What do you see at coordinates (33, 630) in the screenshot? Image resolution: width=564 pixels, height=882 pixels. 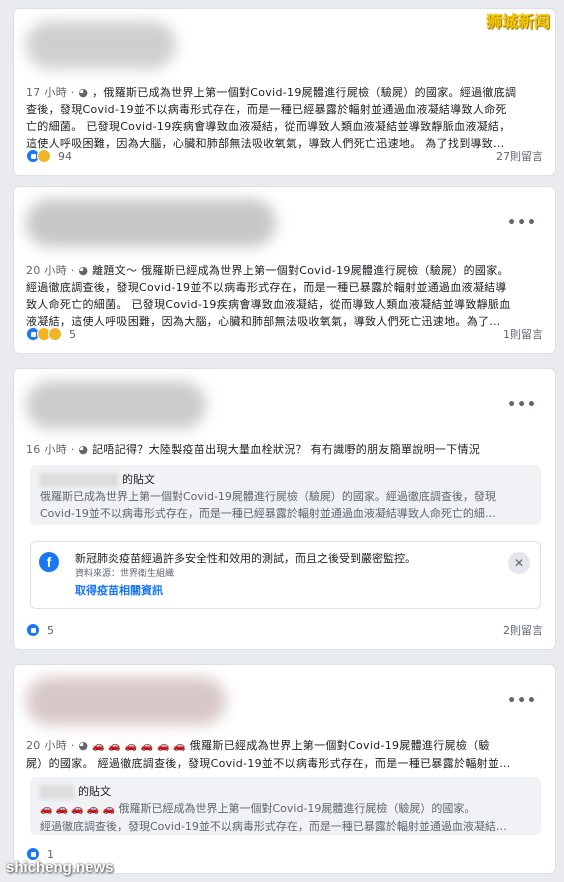 I see `like-reaction-icon` at bounding box center [33, 630].